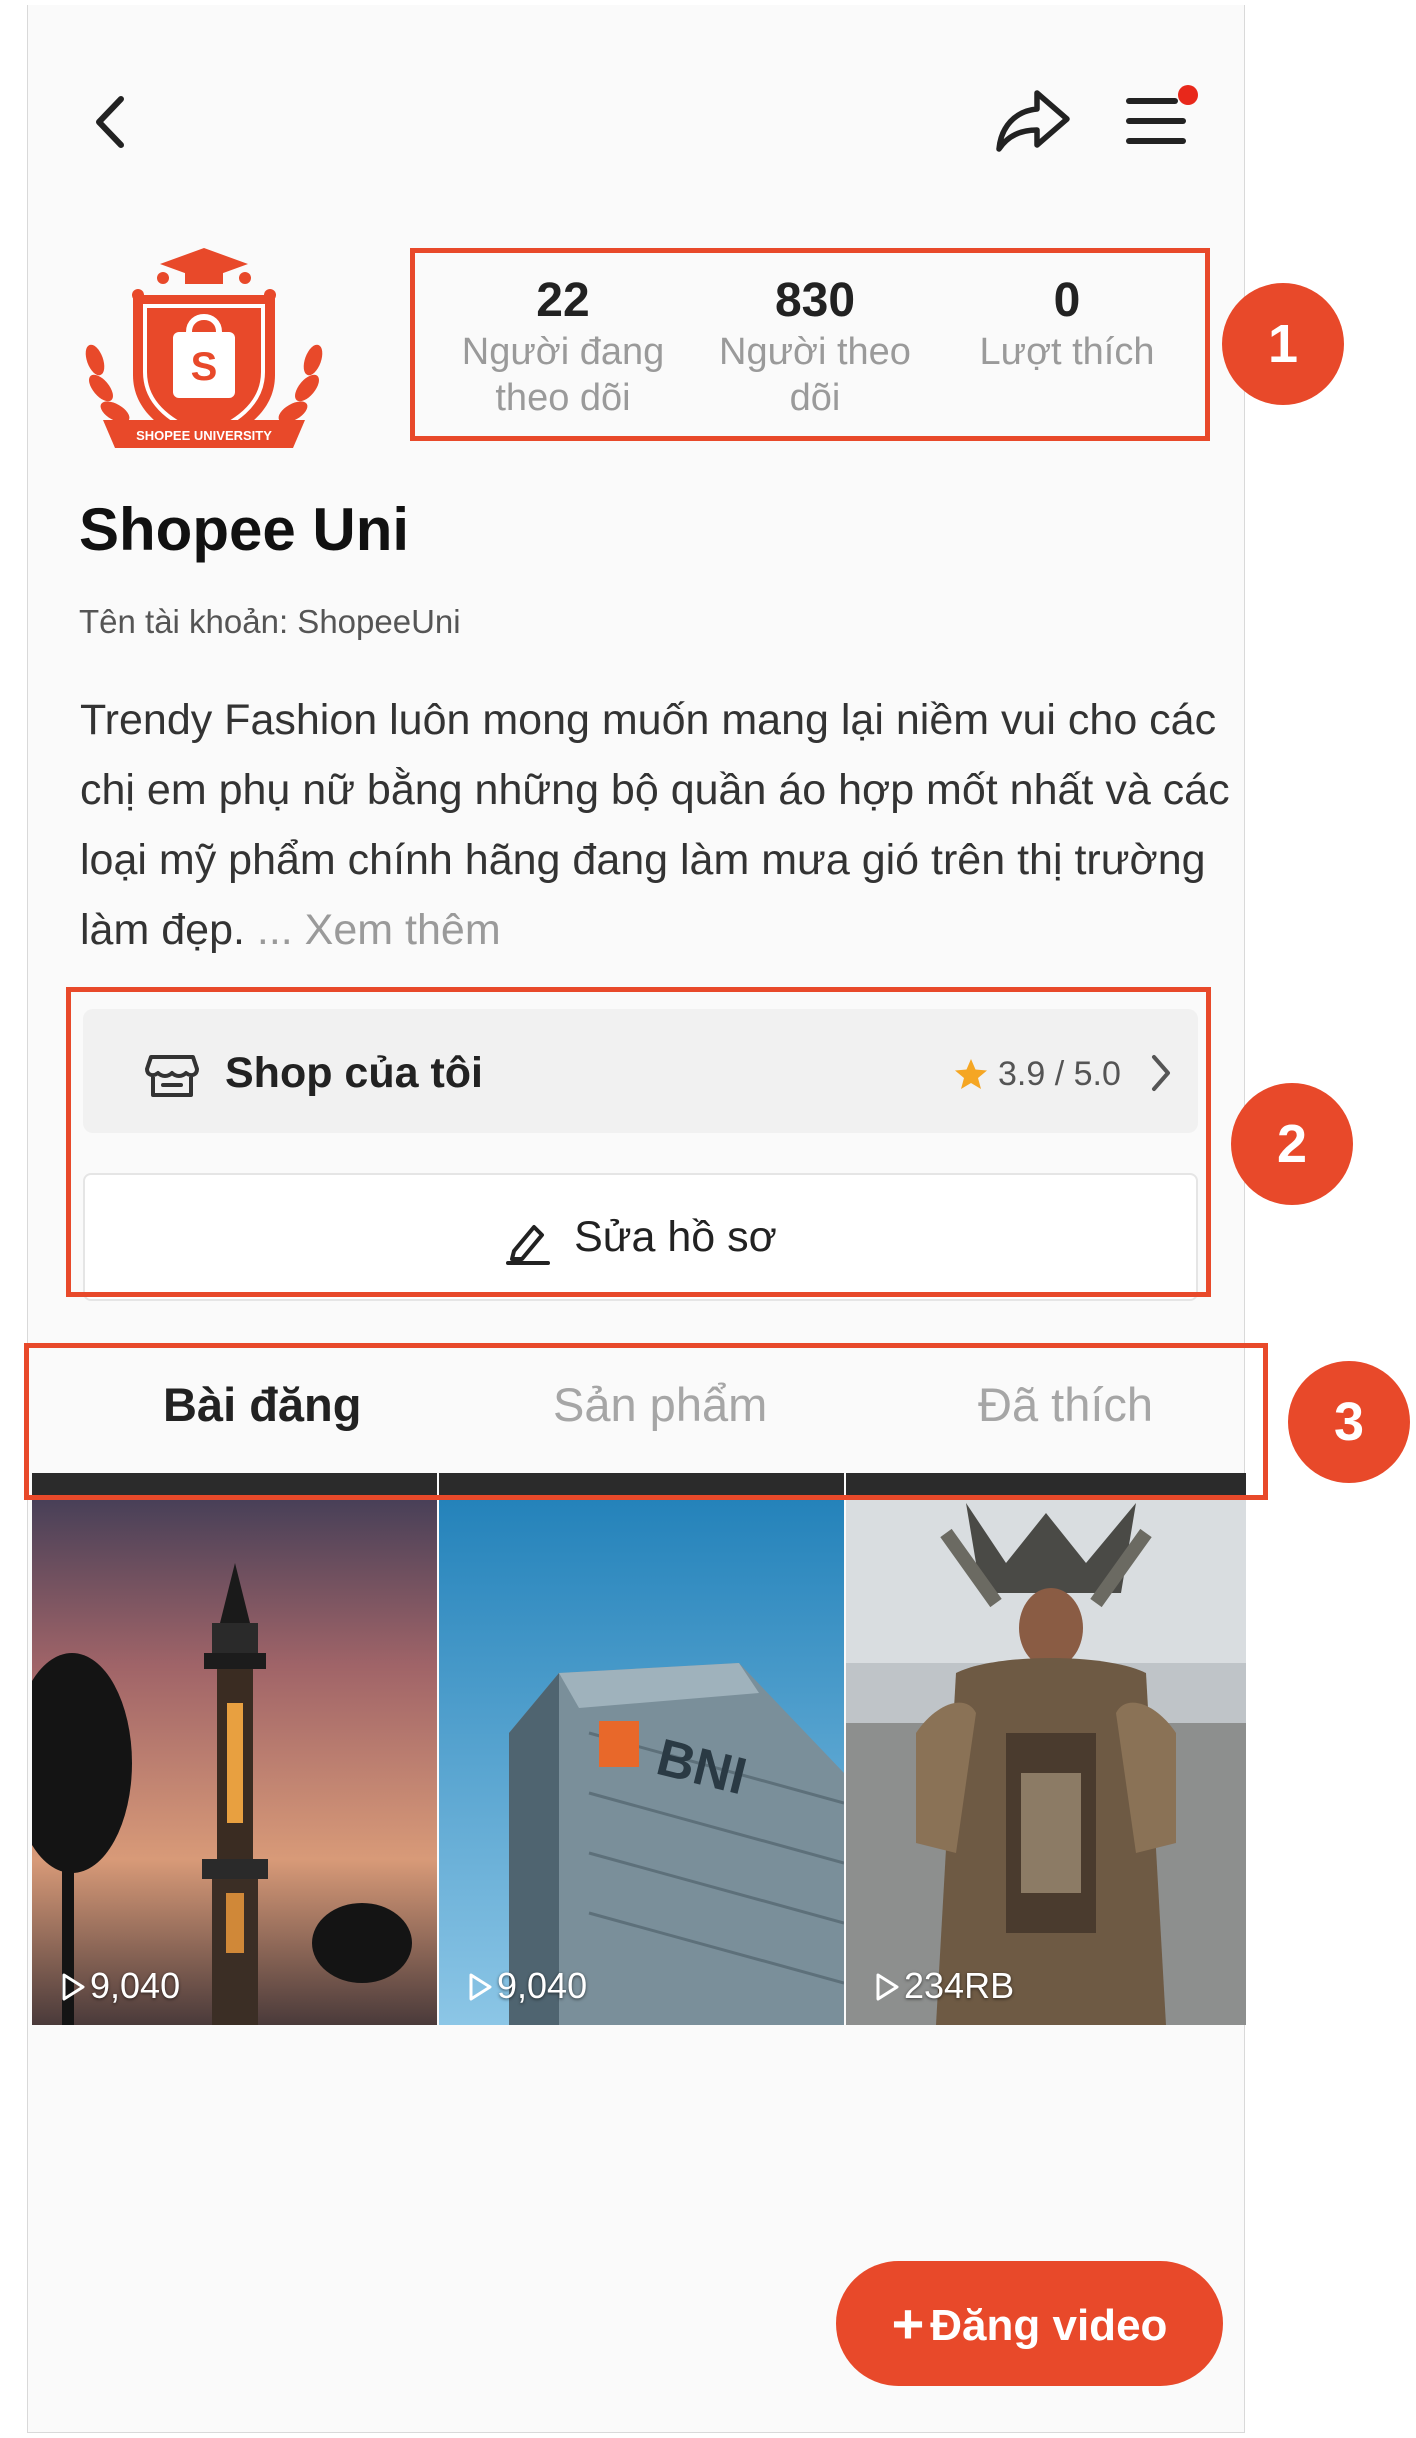  What do you see at coordinates (1349, 1422) in the screenshot?
I see `callout-marker-3: 3` at bounding box center [1349, 1422].